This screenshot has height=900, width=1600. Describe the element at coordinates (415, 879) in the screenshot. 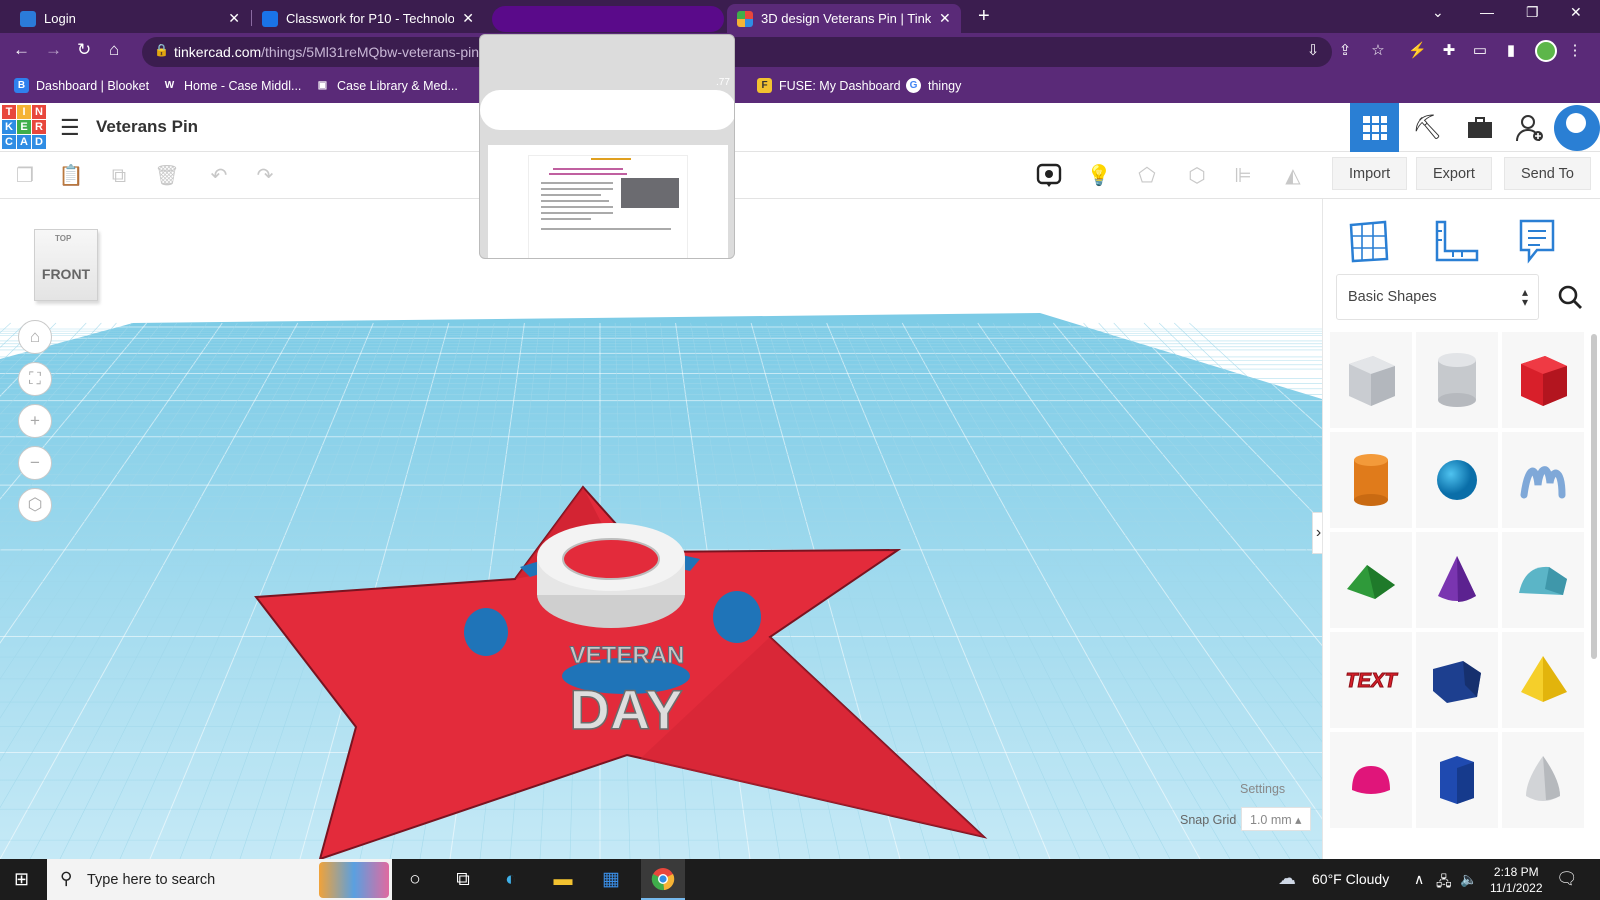

I see `cortana-icon: ○` at that location.